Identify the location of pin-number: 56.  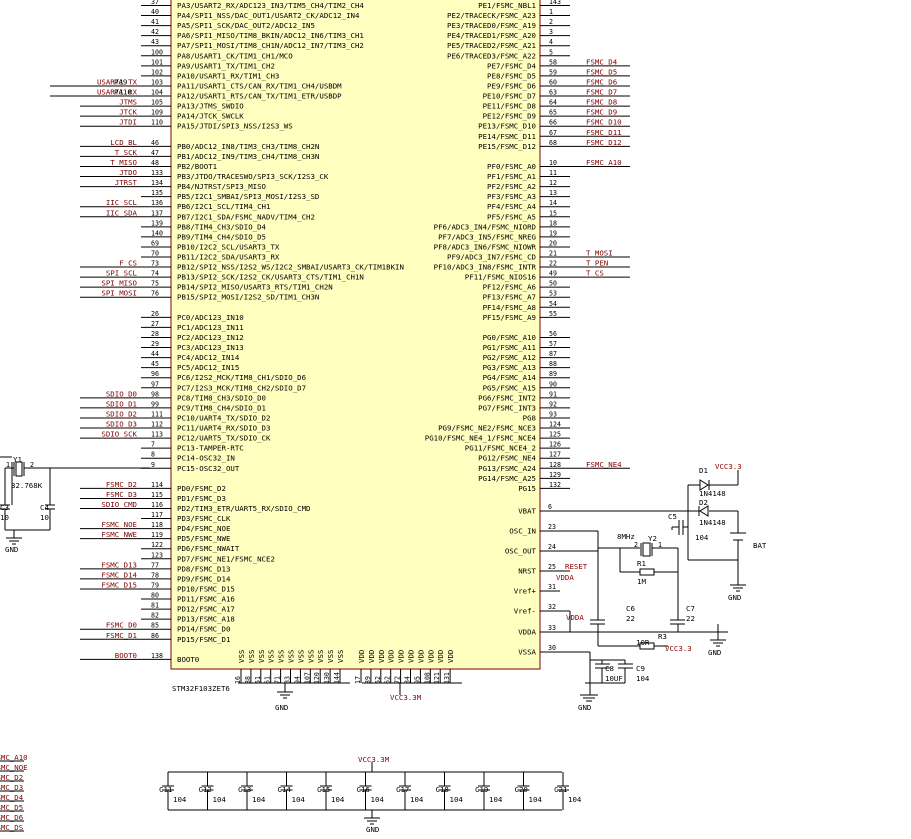
(553, 334).